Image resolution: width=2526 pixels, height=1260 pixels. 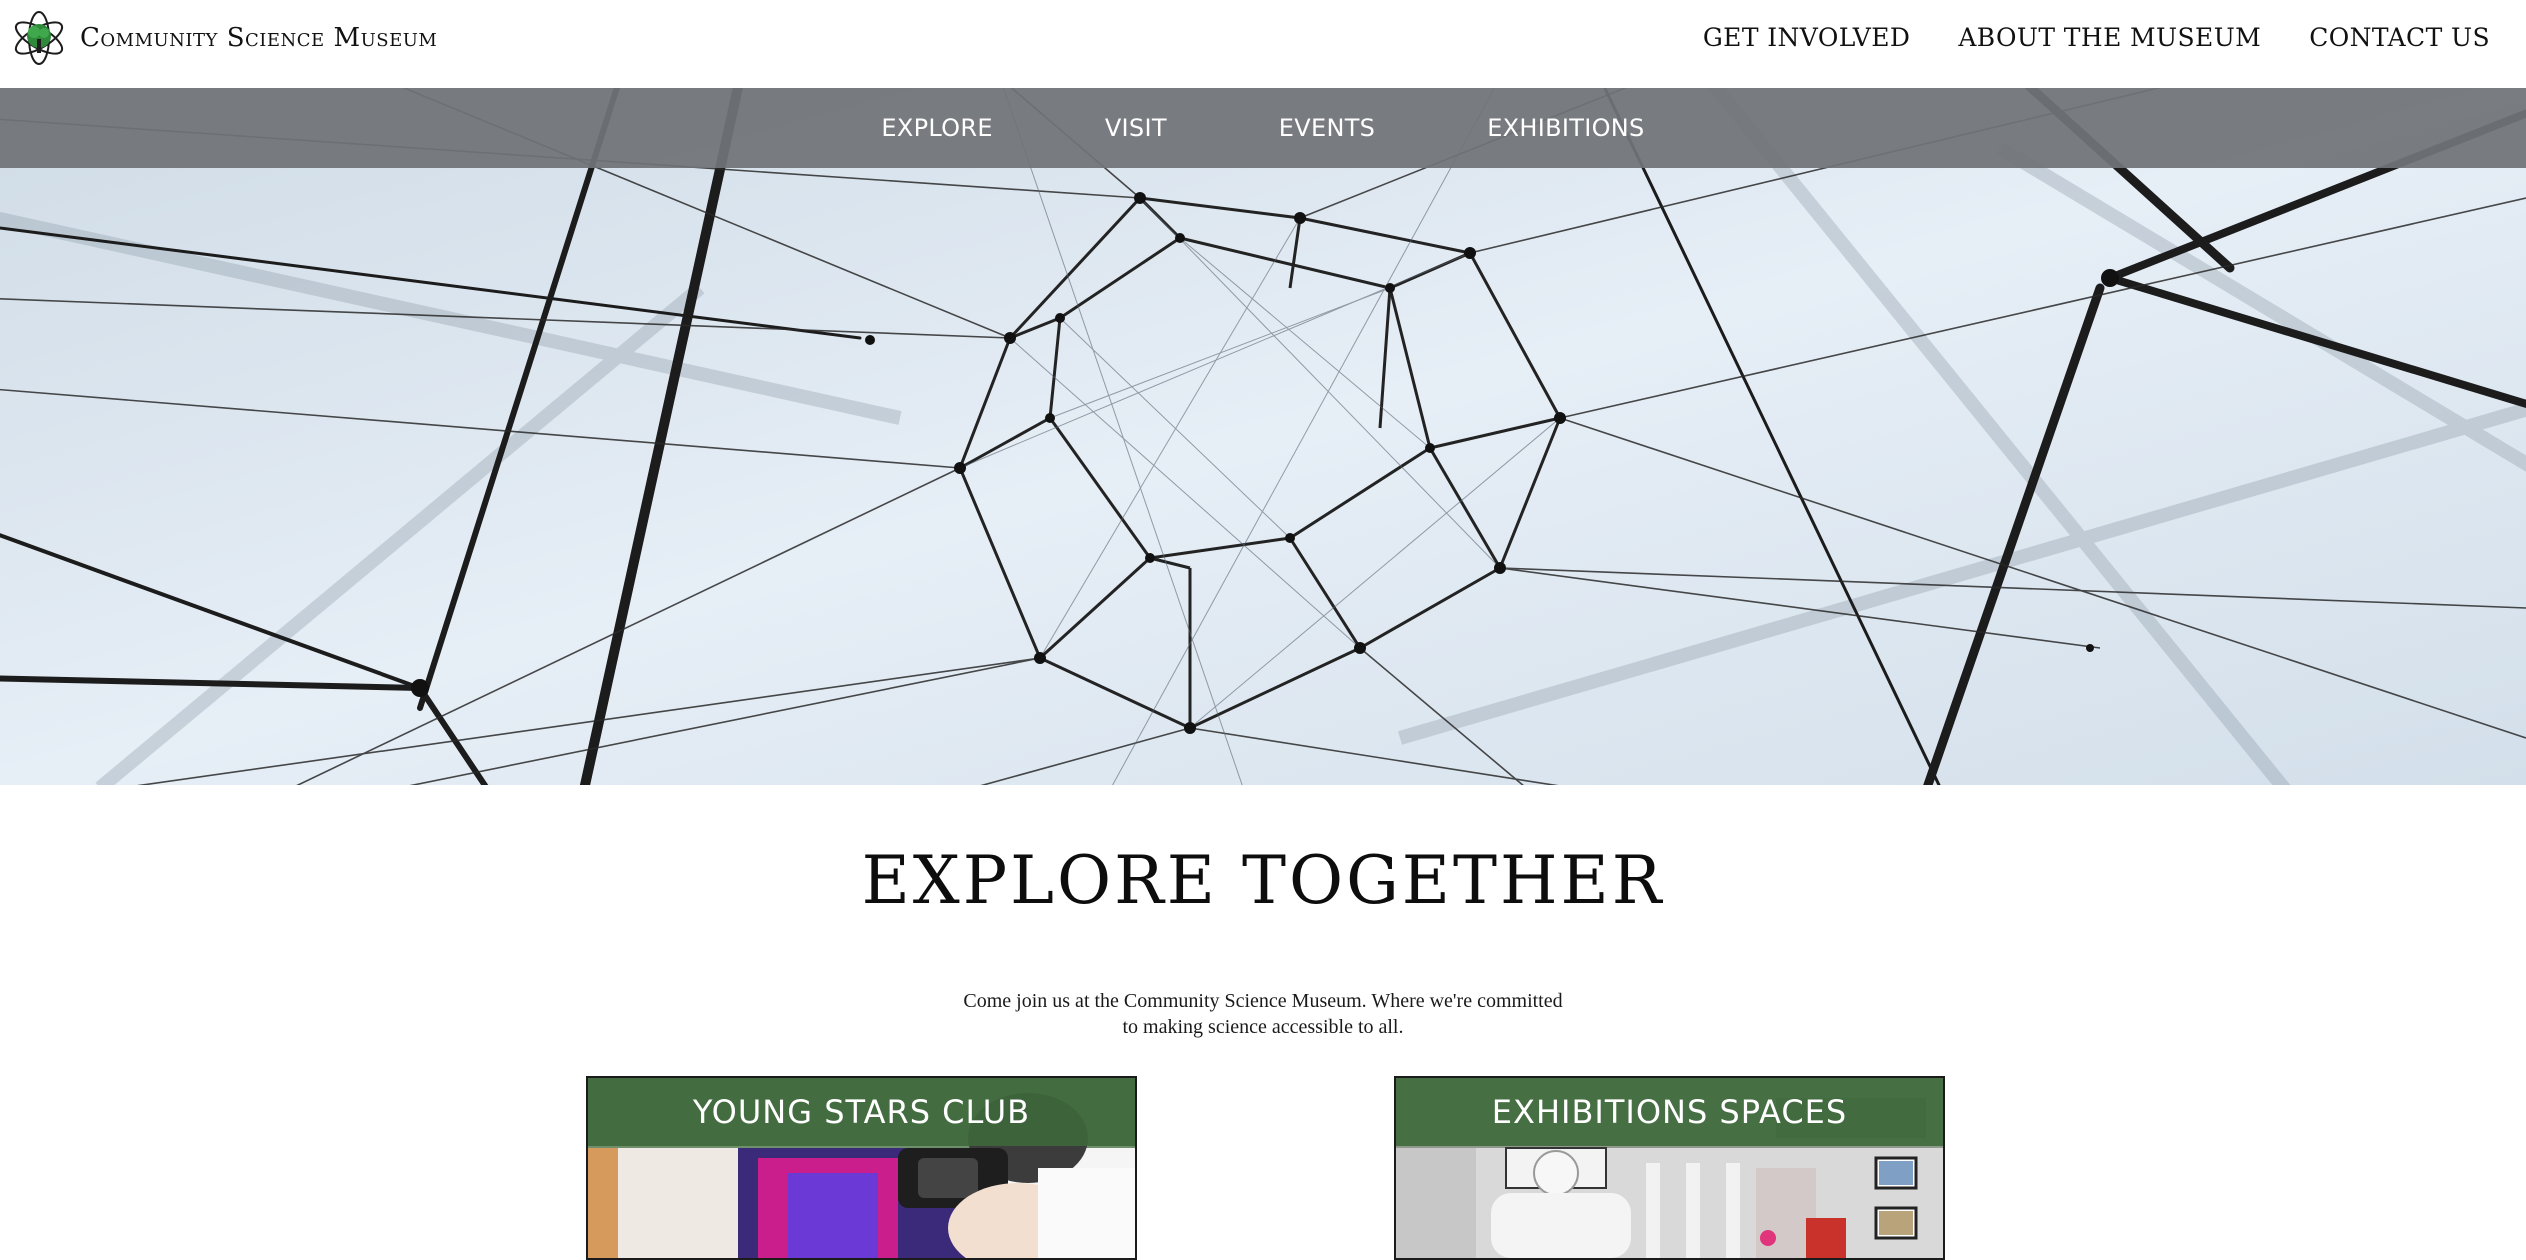 I want to click on utility-nav: GET INVOLVED ABOUT THE MUSEUM CONTACT US, so click(x=2072, y=38).